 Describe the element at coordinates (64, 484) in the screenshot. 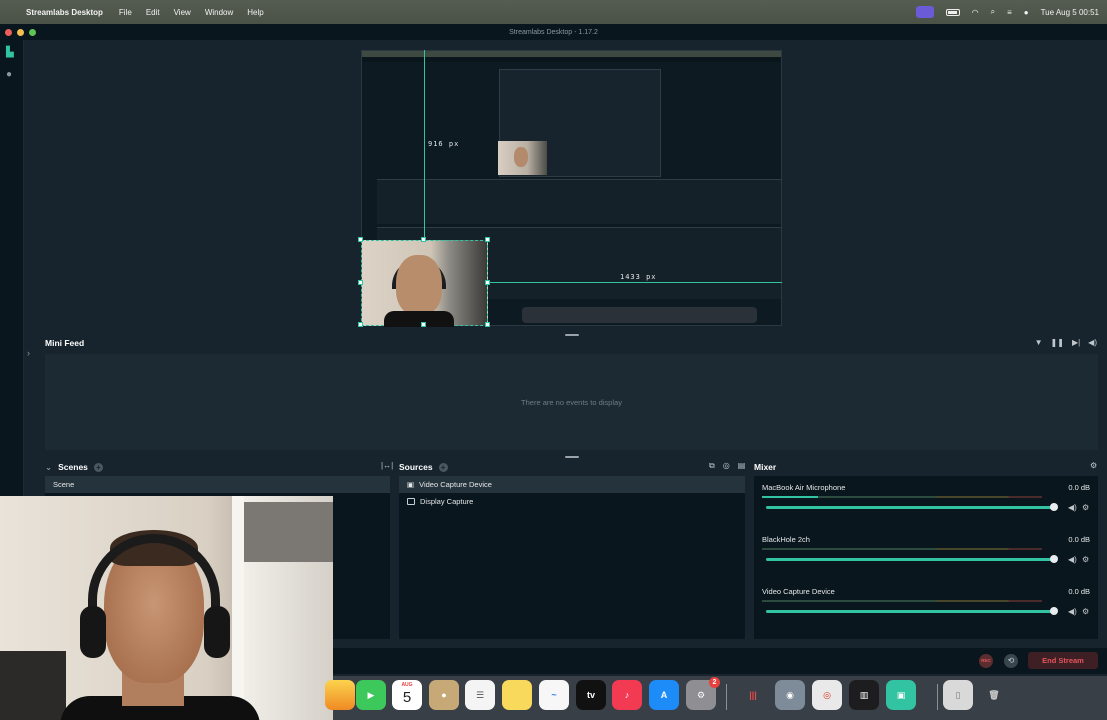

I see `scene-item-label: Scene` at that location.